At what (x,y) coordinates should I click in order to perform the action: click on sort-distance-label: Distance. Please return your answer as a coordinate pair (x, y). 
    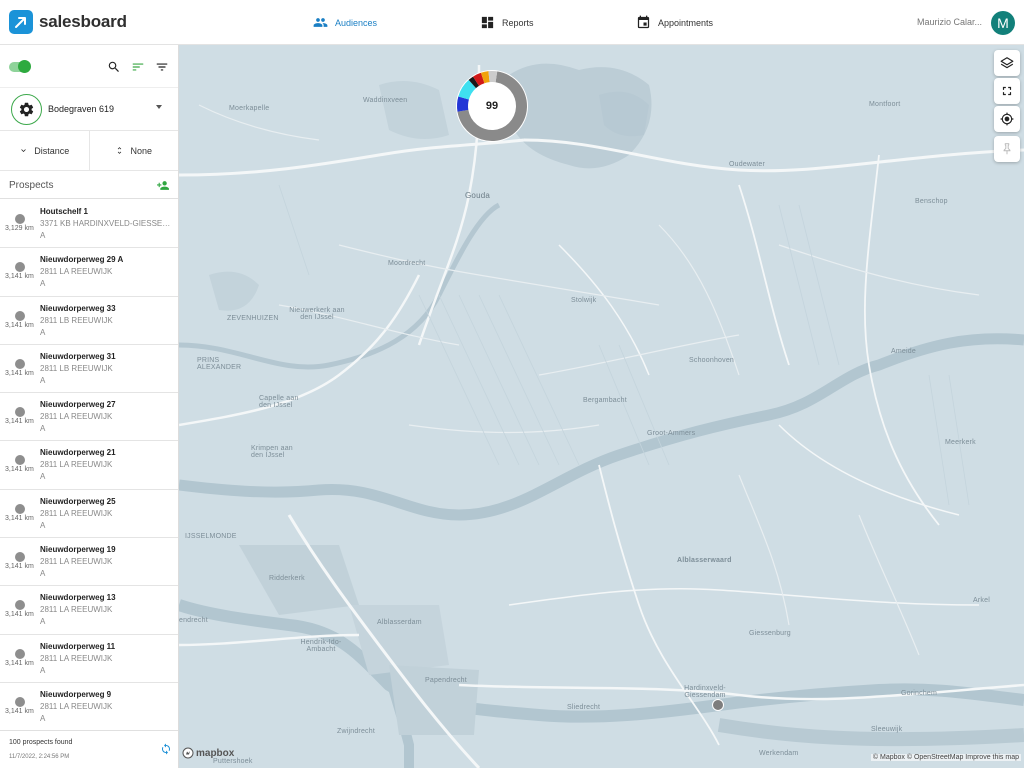
    Looking at the image, I should click on (52, 150).